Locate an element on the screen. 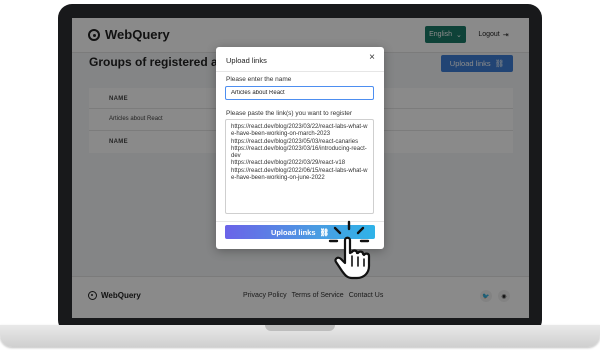 The height and width of the screenshot is (350, 600). close-icon: × is located at coordinates (372, 58).